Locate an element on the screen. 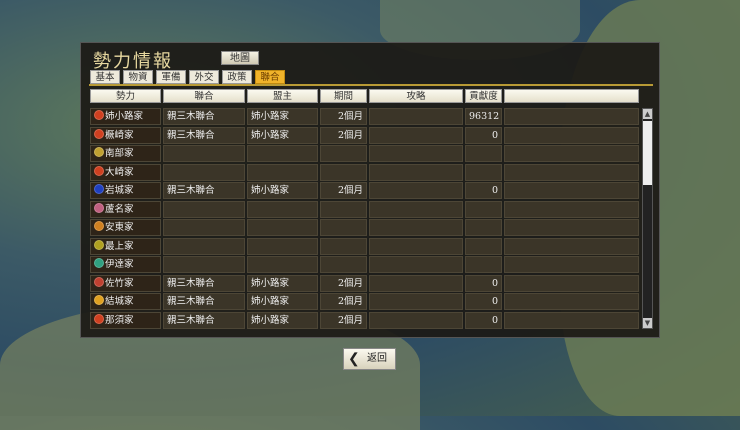  scroll-down-icon: ▼ is located at coordinates (647, 323).